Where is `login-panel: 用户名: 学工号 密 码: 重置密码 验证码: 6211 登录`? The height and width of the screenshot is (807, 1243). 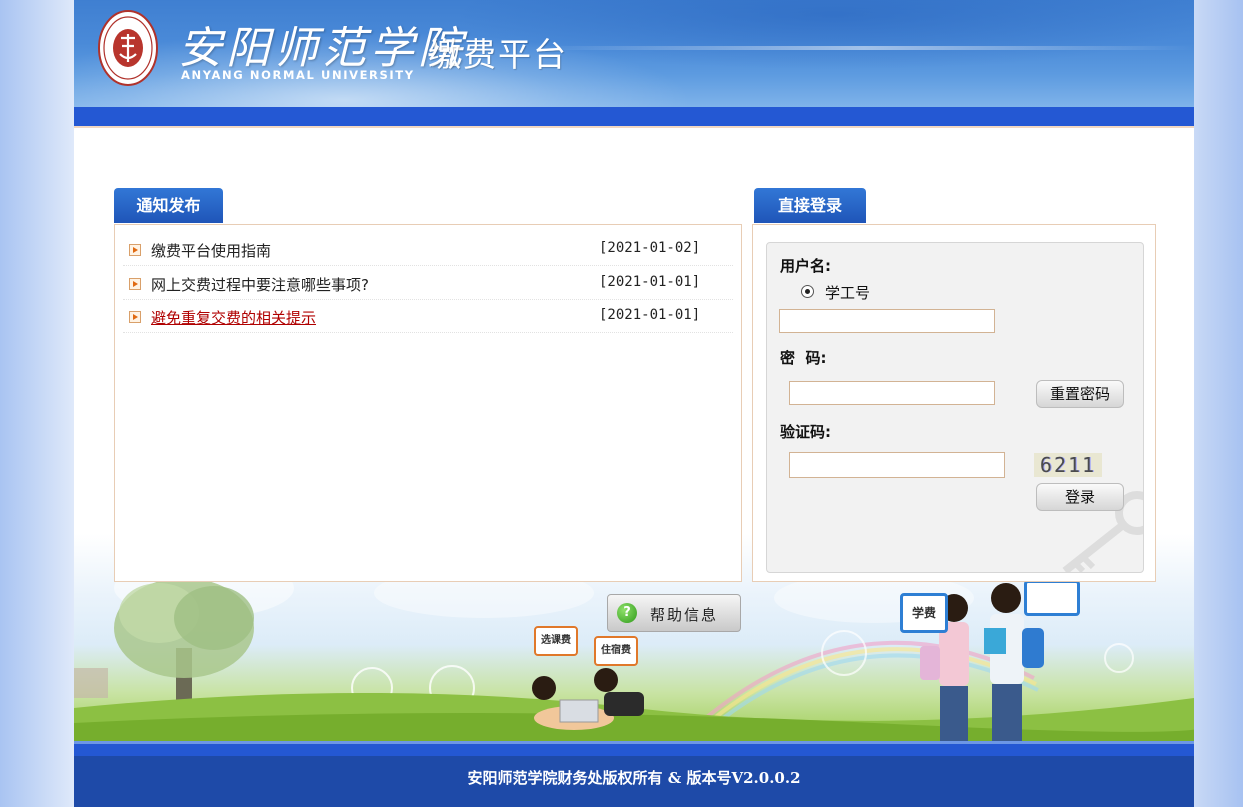 login-panel: 用户名: 学工号 密 码: 重置密码 验证码: 6211 登录 is located at coordinates (954, 403).